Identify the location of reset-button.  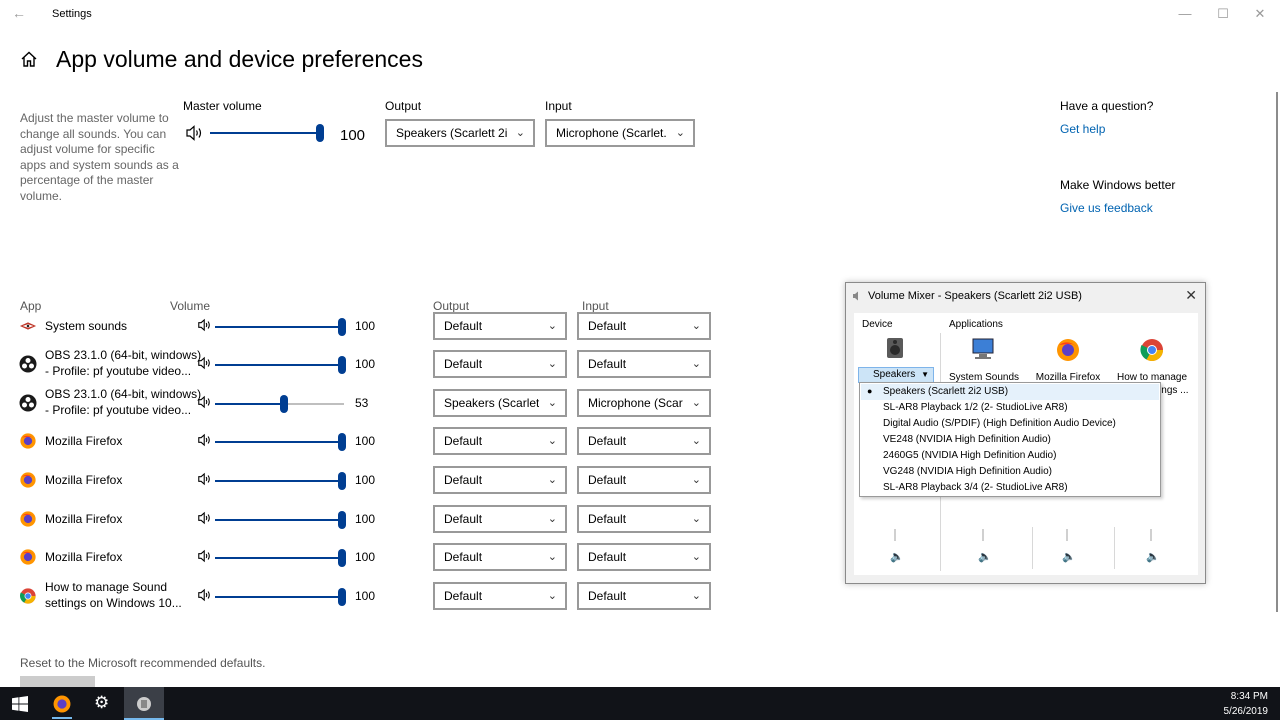
(57, 681).